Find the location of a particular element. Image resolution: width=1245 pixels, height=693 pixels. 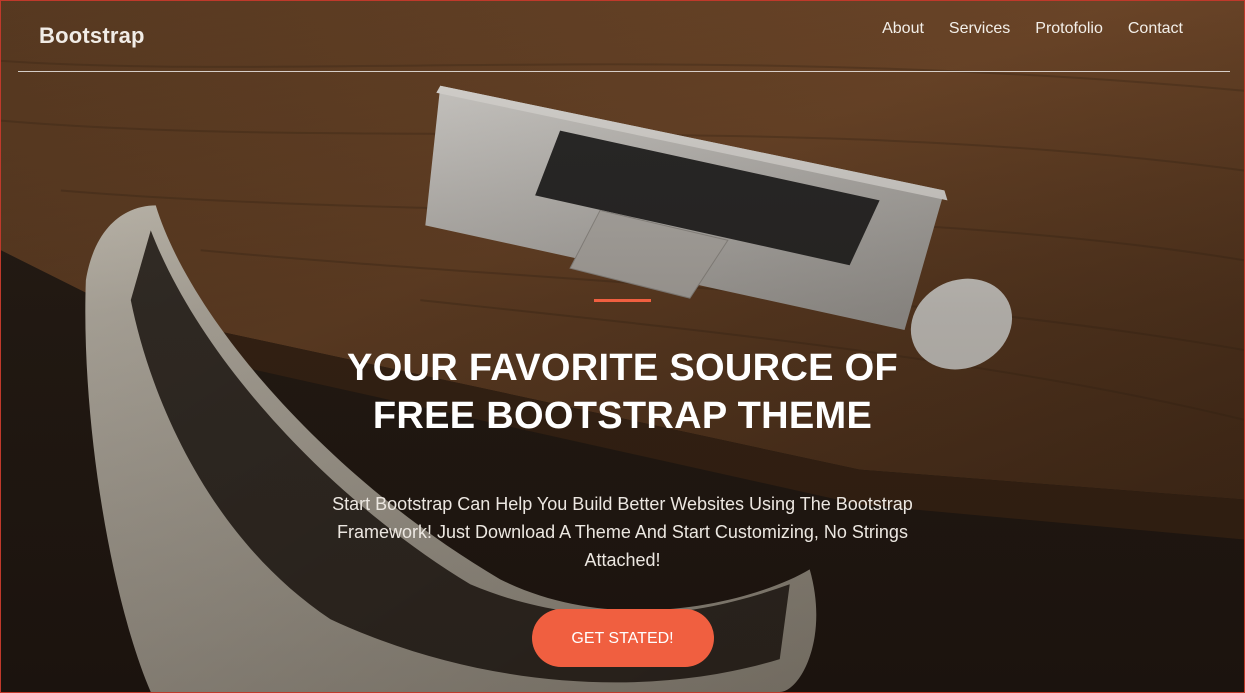

get-started-button: GET STATED! is located at coordinates (622, 638).